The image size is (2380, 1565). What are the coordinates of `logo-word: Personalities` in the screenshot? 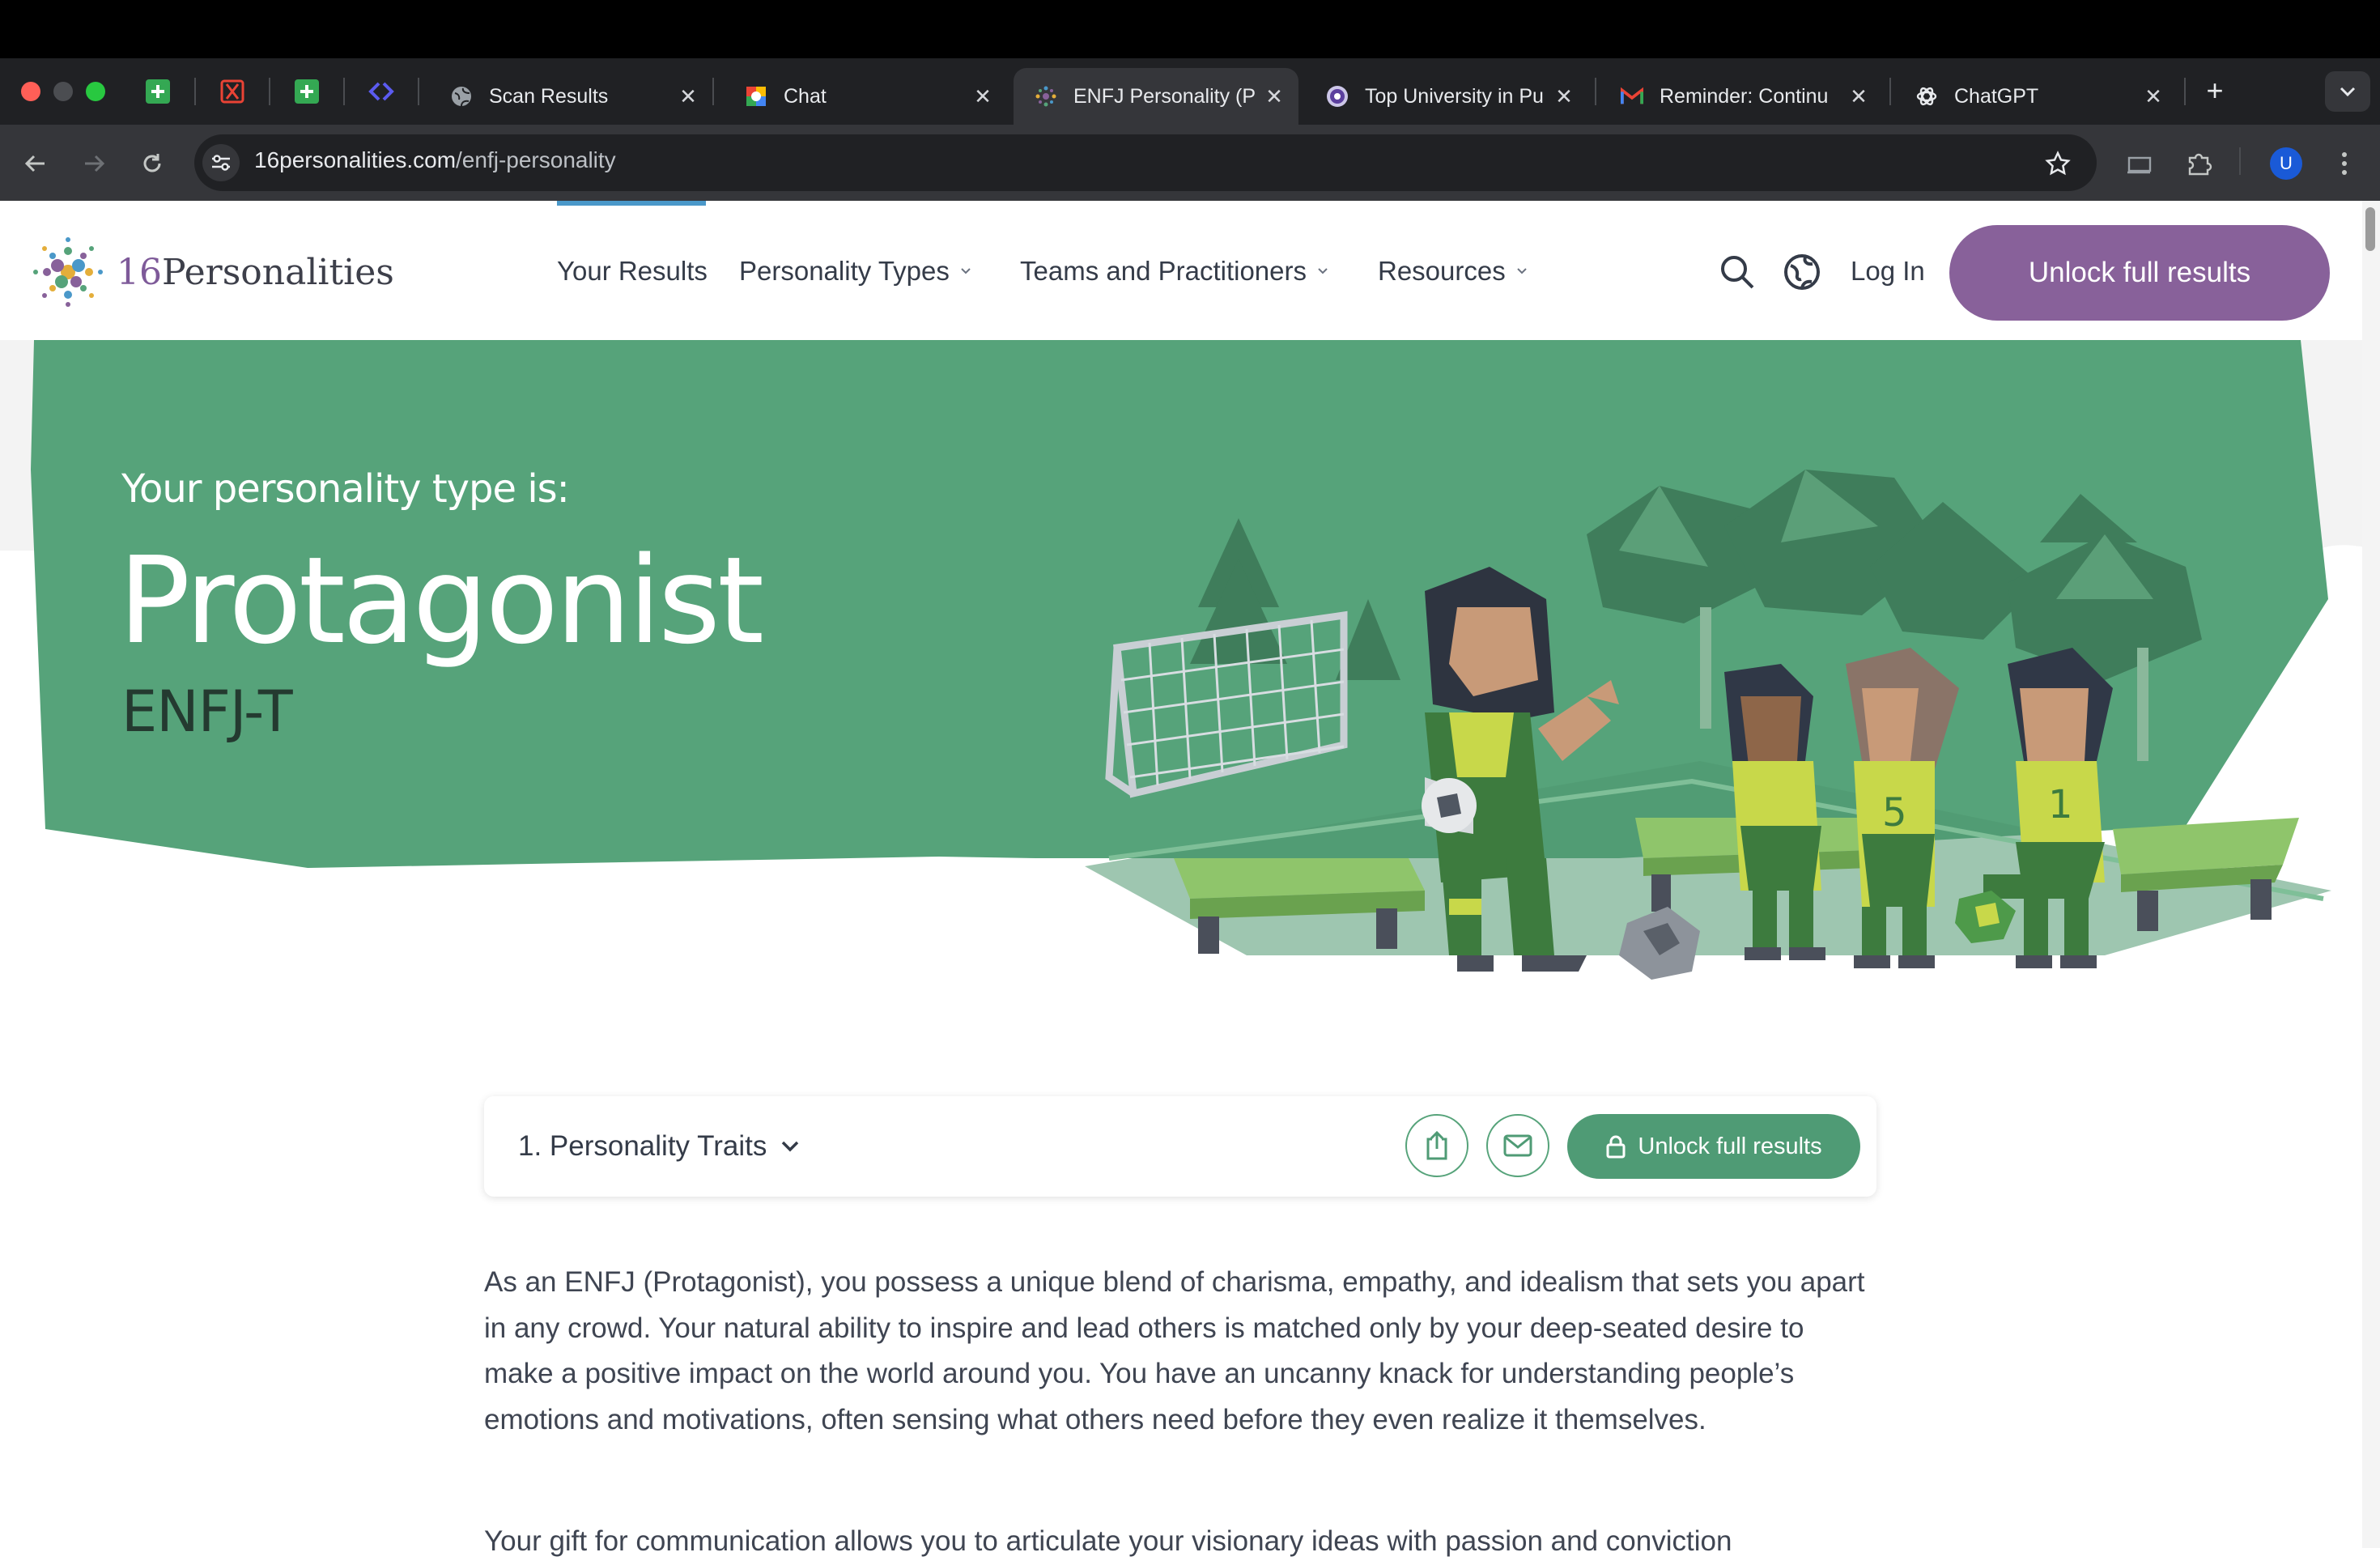 It's located at (278, 272).